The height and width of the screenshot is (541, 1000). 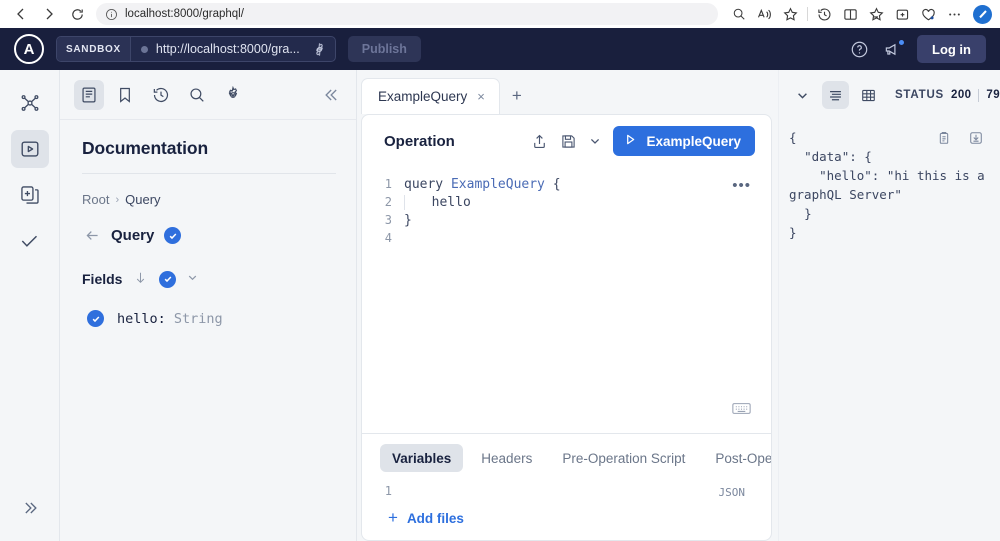 What do you see at coordinates (198, 318) in the screenshot?
I see `field-type: String` at bounding box center [198, 318].